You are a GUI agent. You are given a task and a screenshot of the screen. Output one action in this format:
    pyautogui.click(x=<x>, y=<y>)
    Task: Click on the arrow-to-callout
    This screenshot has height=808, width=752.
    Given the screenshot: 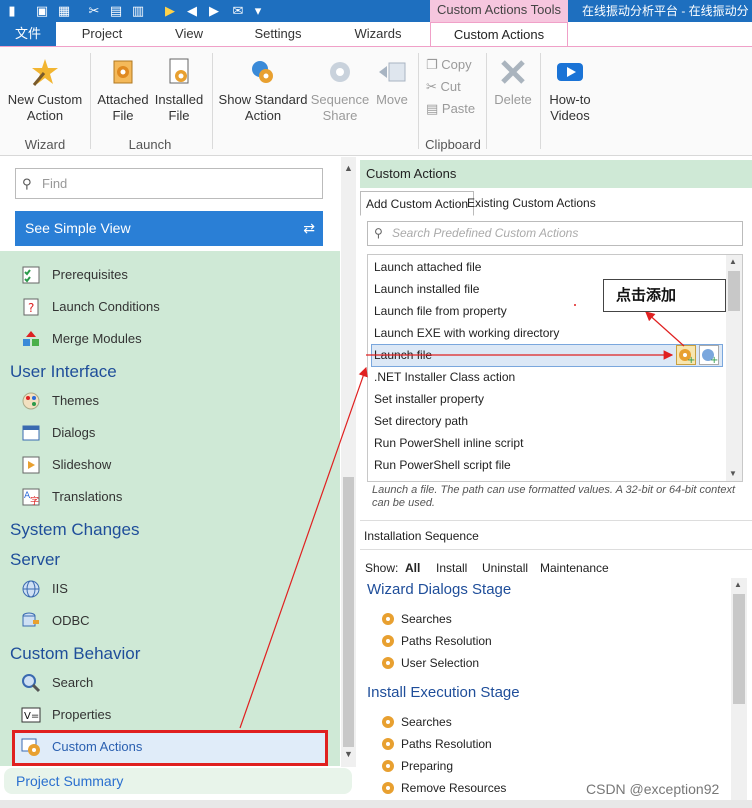 What is the action you would take?
    pyautogui.click(x=665, y=329)
    